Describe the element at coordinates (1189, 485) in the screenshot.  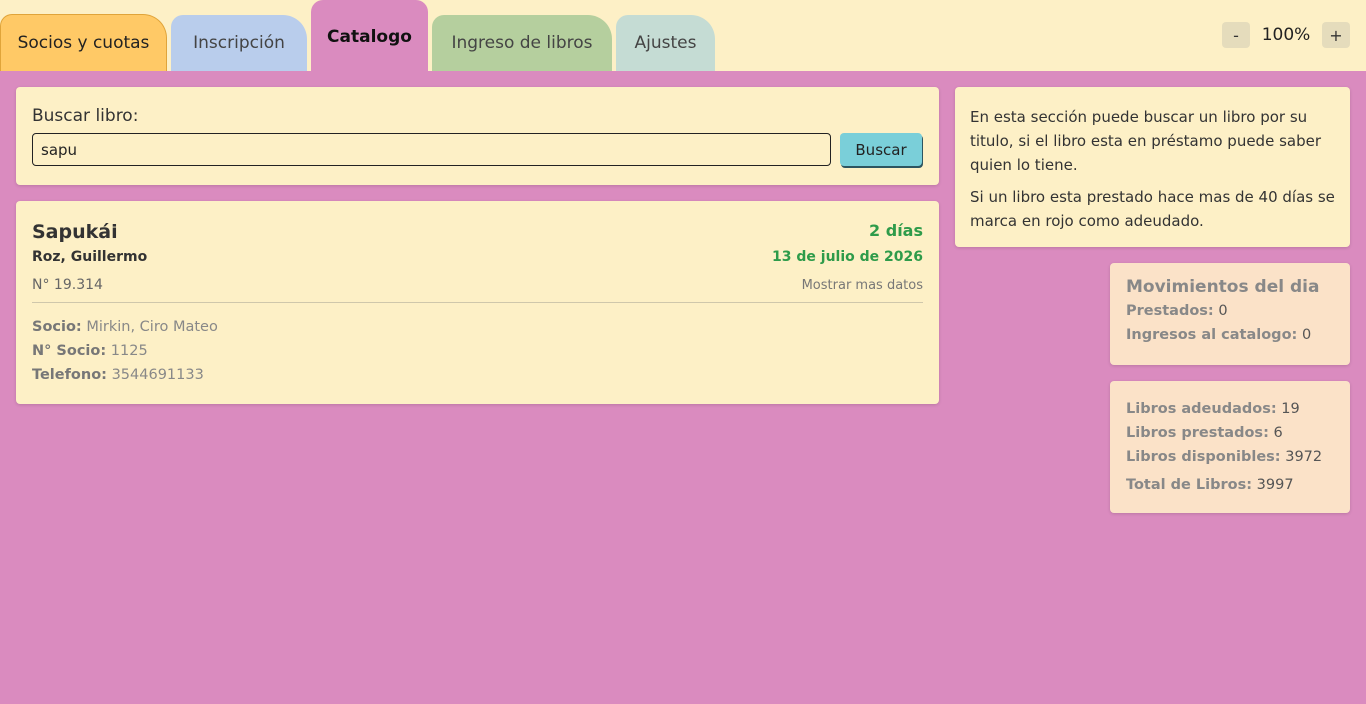
I see `total-books-label: Total de Libros:` at that location.